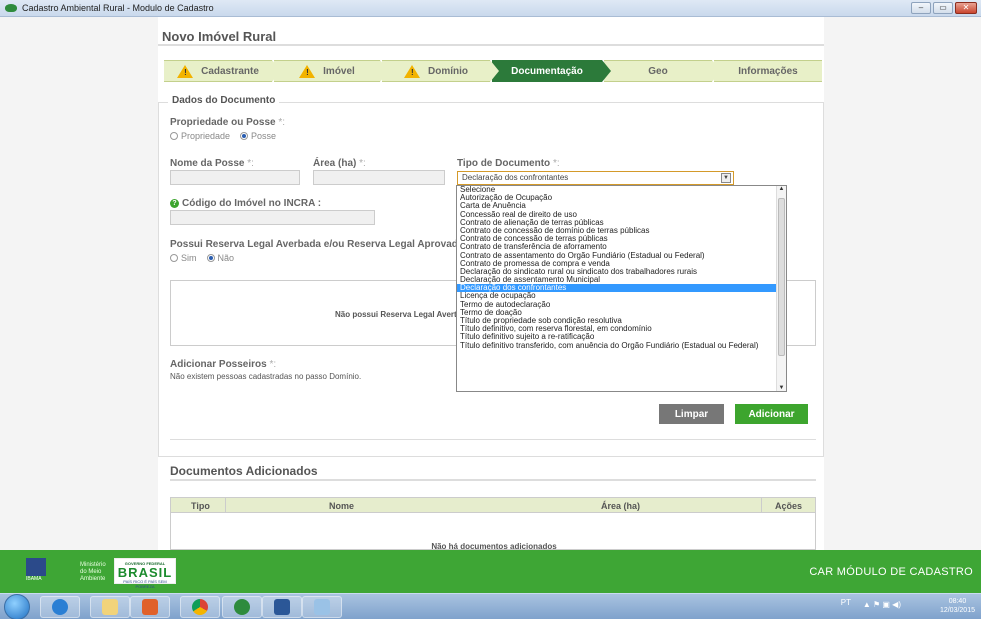 This screenshot has height=619, width=981. Describe the element at coordinates (322, 607) in the screenshot. I see `paint-icon` at that location.